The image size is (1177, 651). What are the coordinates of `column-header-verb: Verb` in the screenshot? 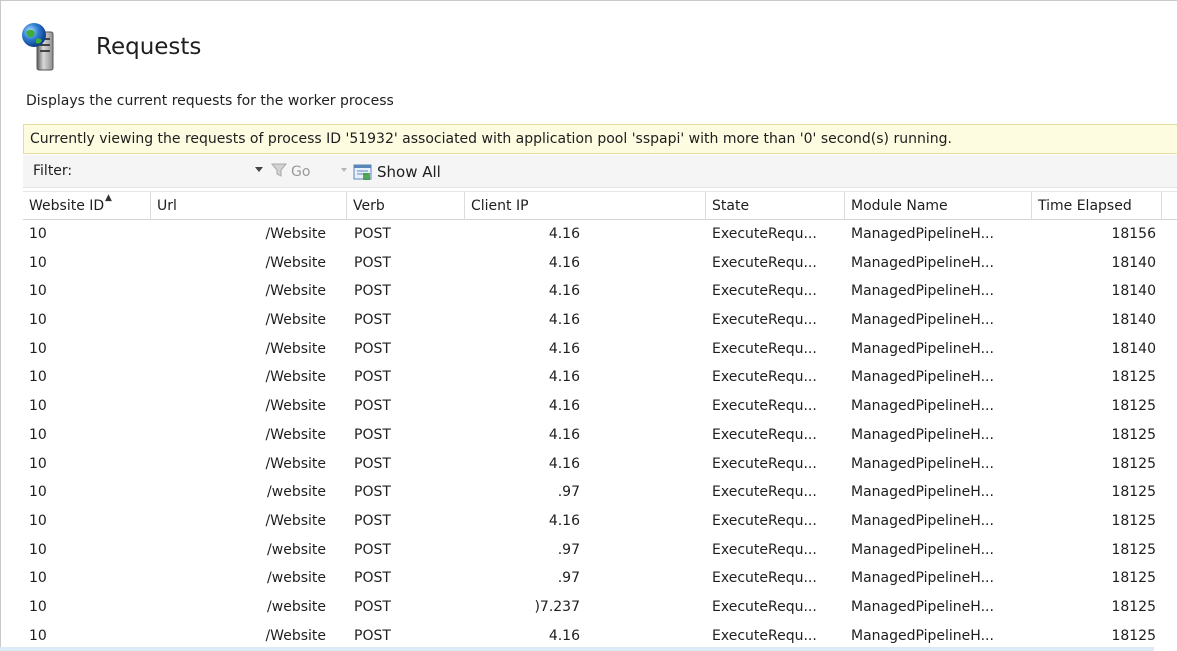 It's located at (406, 206).